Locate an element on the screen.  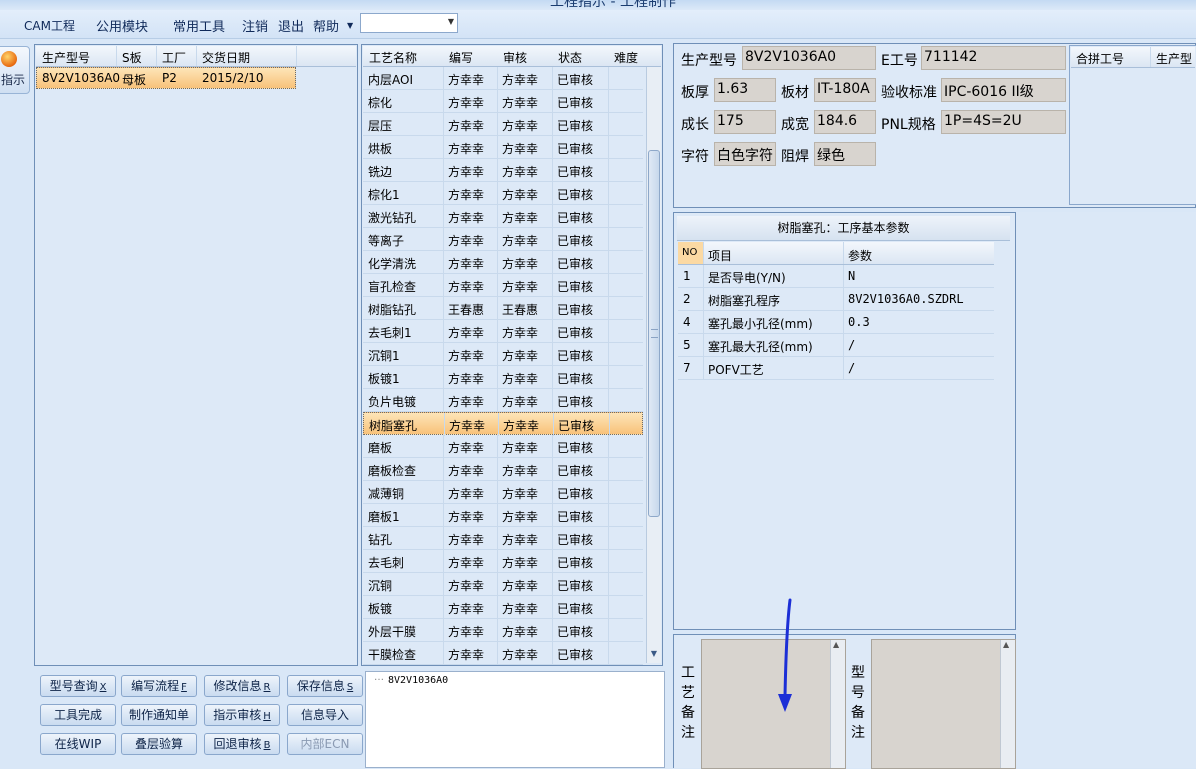
model-notes-scrollbar: ▲ is located at coordinates (1007, 704).